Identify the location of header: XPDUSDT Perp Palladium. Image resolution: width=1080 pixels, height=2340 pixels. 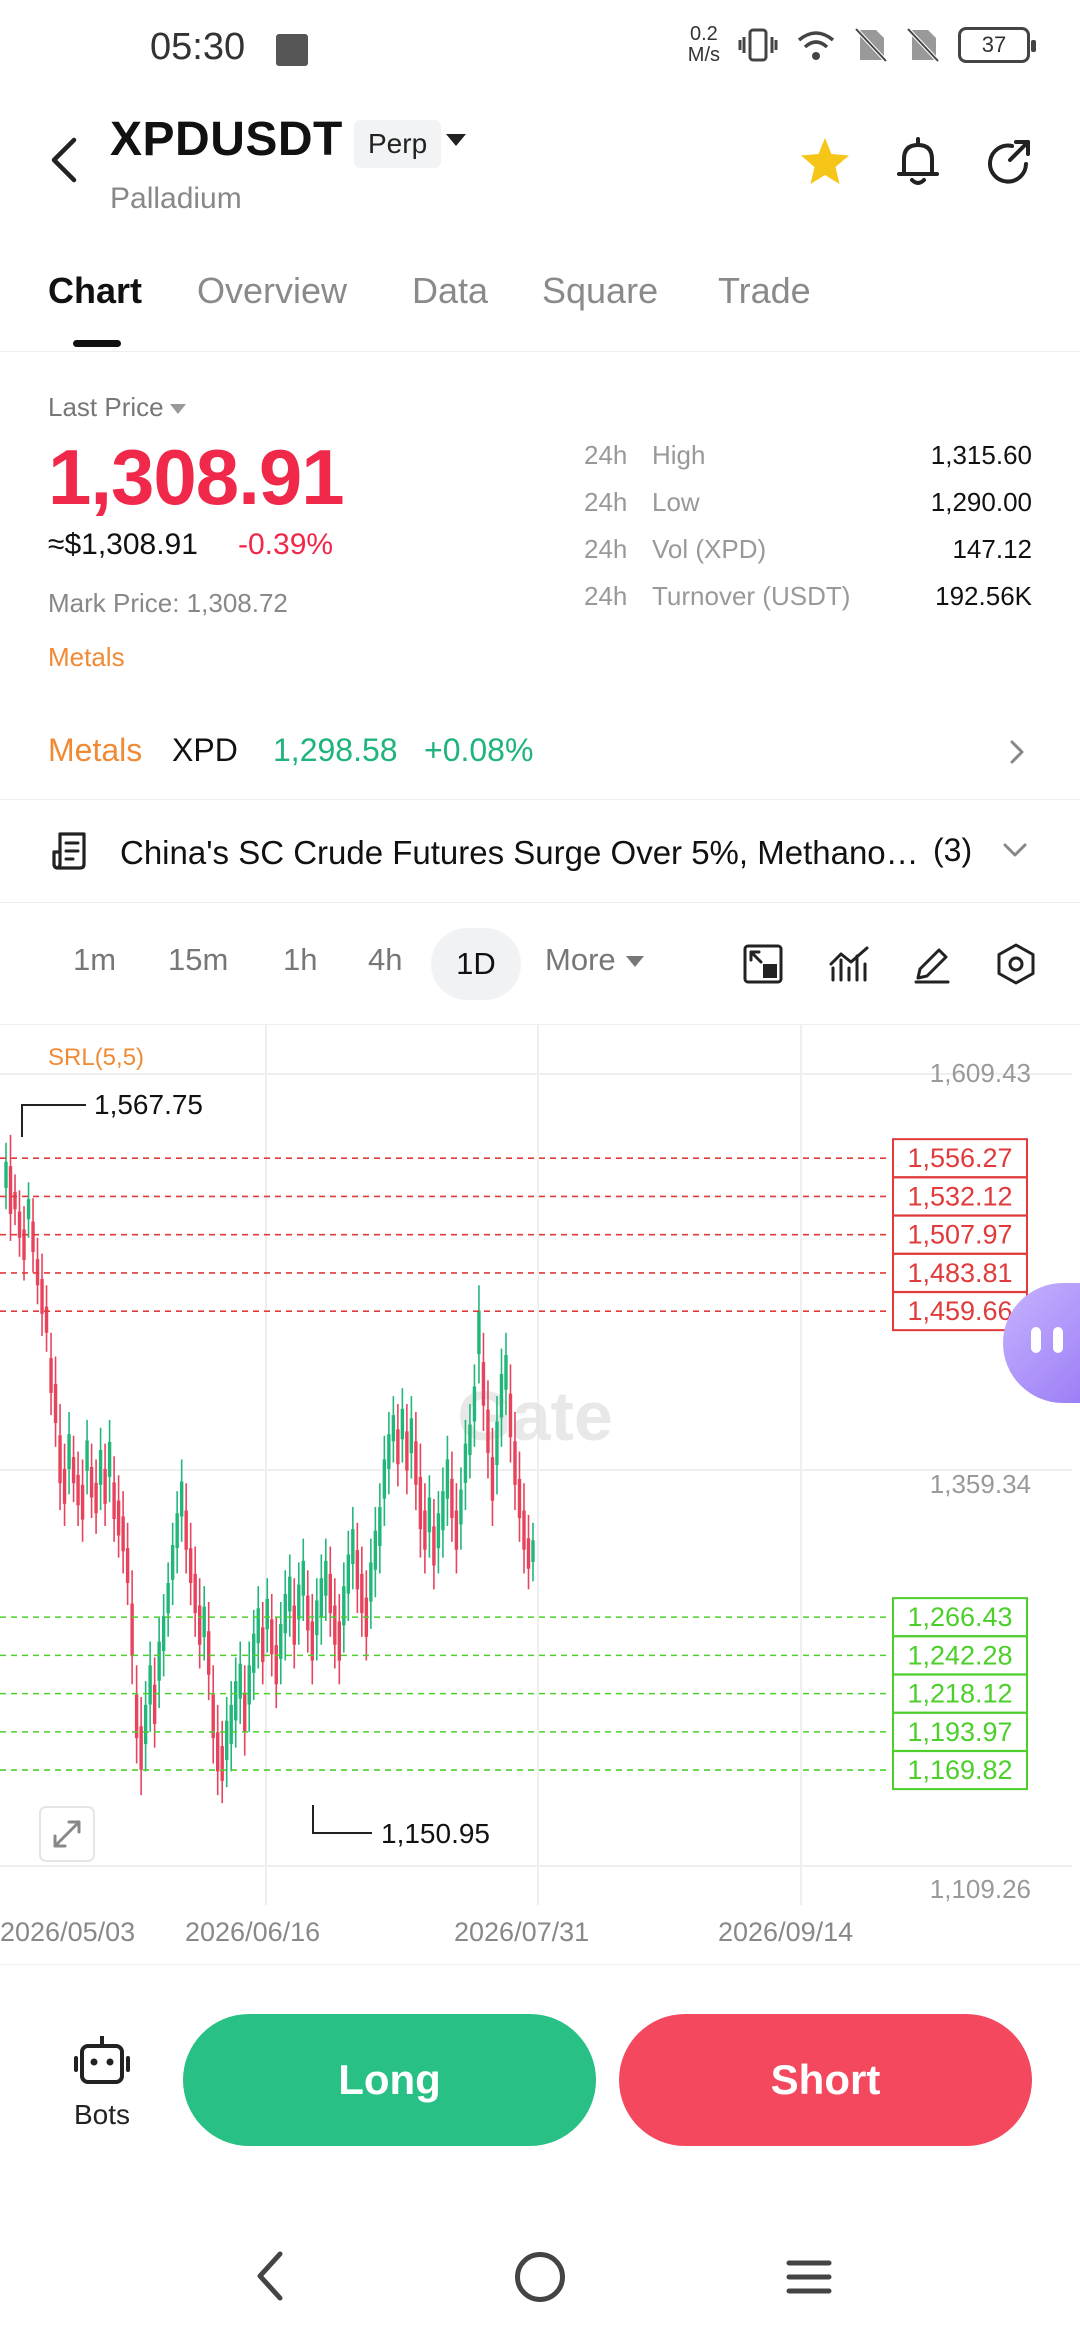
(540, 165).